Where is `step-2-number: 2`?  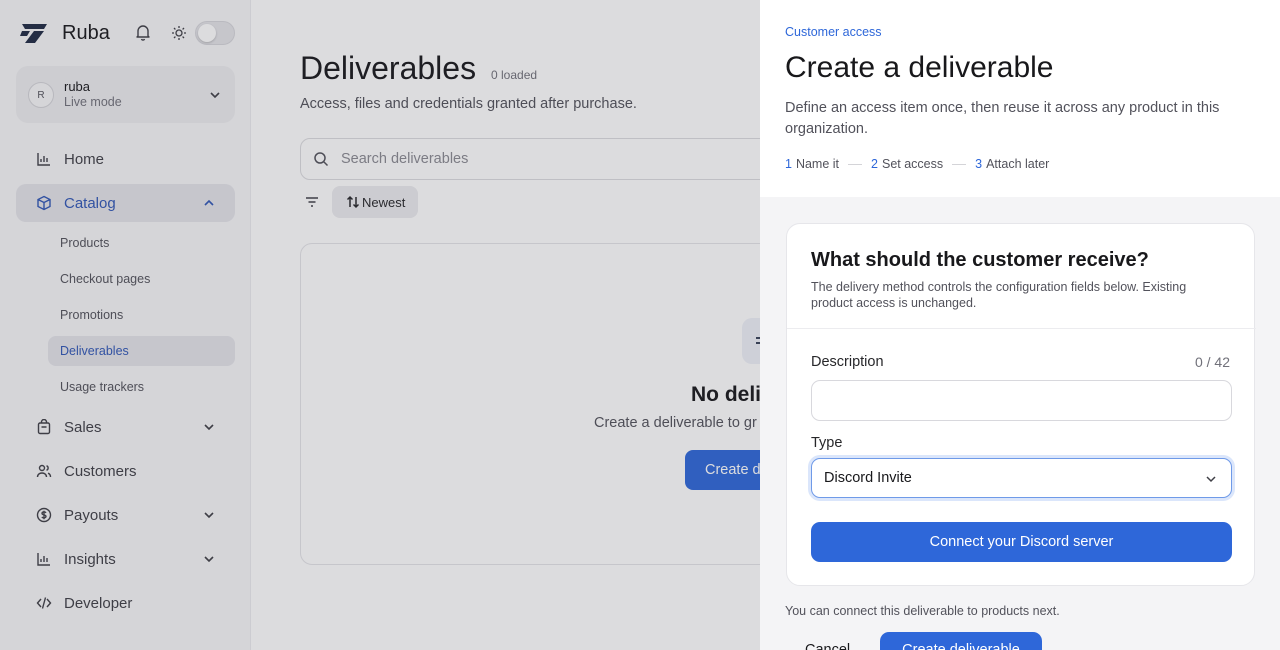
step-2-number: 2 is located at coordinates (874, 164).